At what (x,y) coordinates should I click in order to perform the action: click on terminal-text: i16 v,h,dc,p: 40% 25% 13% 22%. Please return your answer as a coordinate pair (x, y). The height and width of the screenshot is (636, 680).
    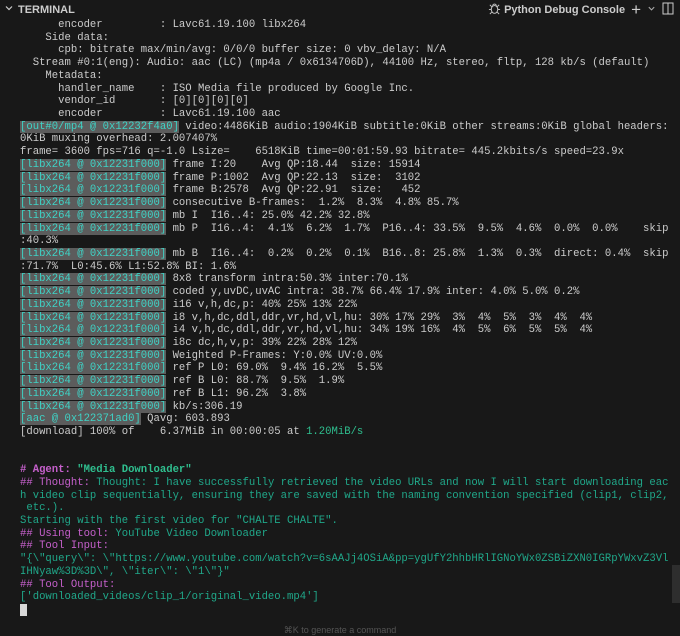
    Looking at the image, I should click on (261, 304).